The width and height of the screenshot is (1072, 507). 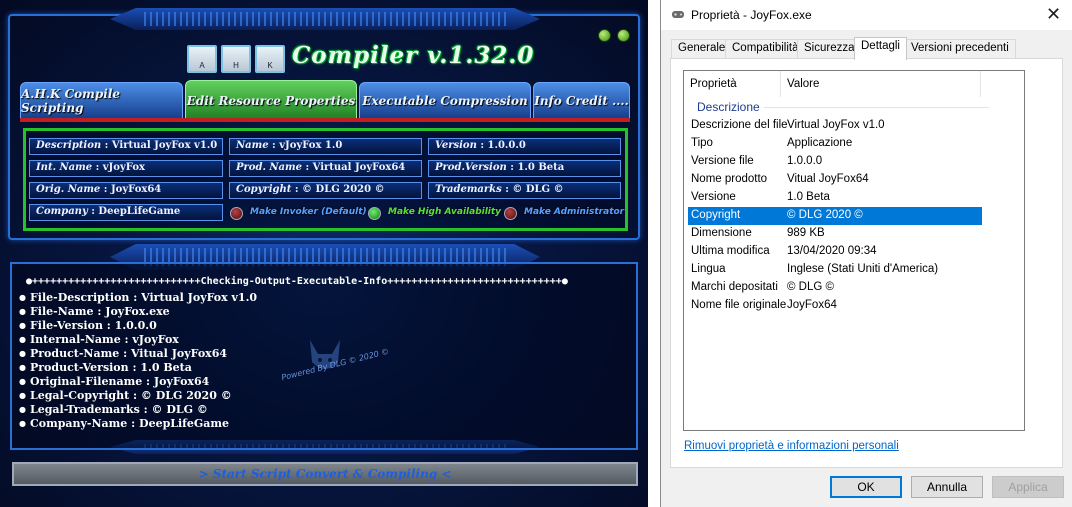 I want to click on version-value: 1.0.0.0, so click(x=506, y=145).